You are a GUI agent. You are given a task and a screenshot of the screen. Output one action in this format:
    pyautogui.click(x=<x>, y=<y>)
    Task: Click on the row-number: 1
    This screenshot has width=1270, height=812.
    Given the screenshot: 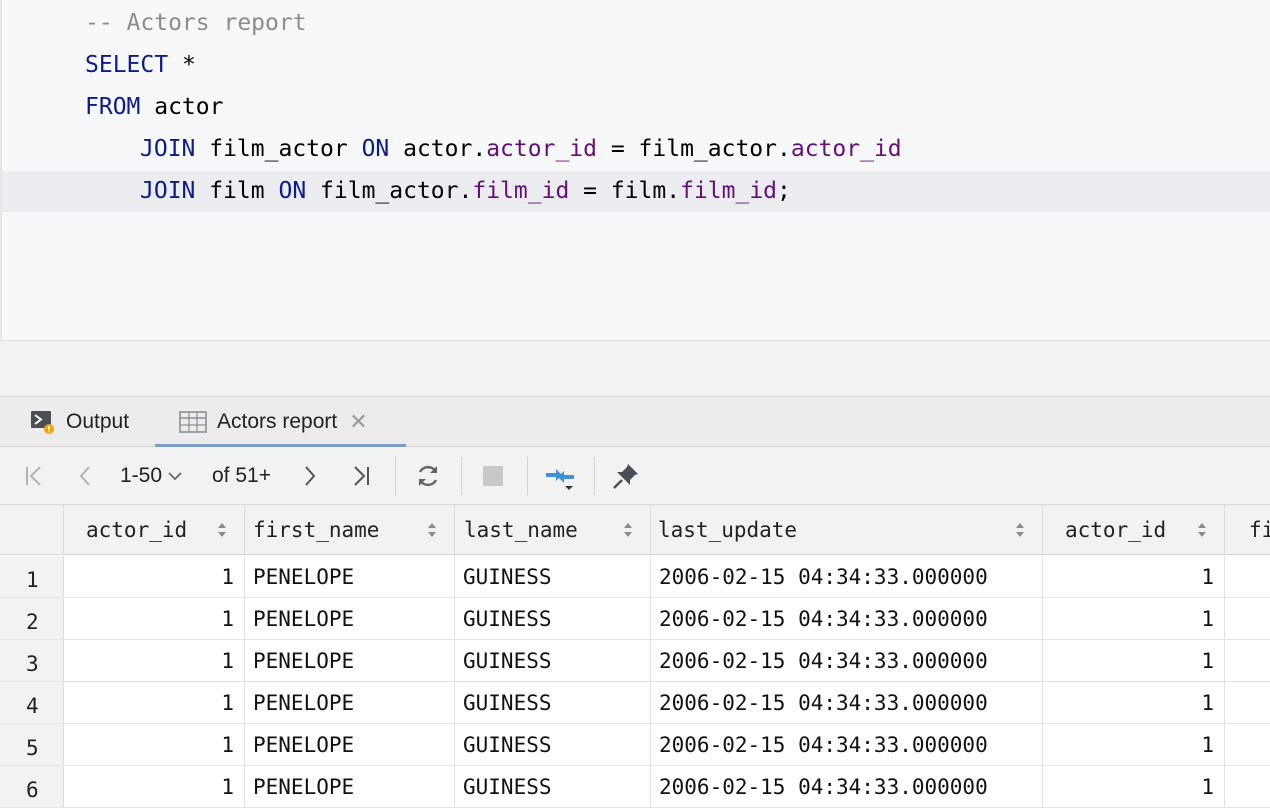 What is the action you would take?
    pyautogui.click(x=32, y=577)
    